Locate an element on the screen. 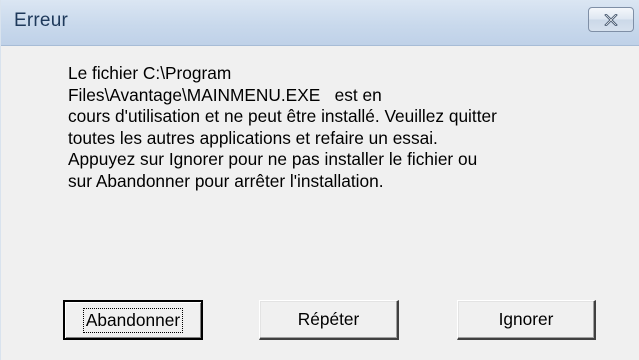 The height and width of the screenshot is (360, 639). retry-button-label: Répéter is located at coordinates (328, 319).